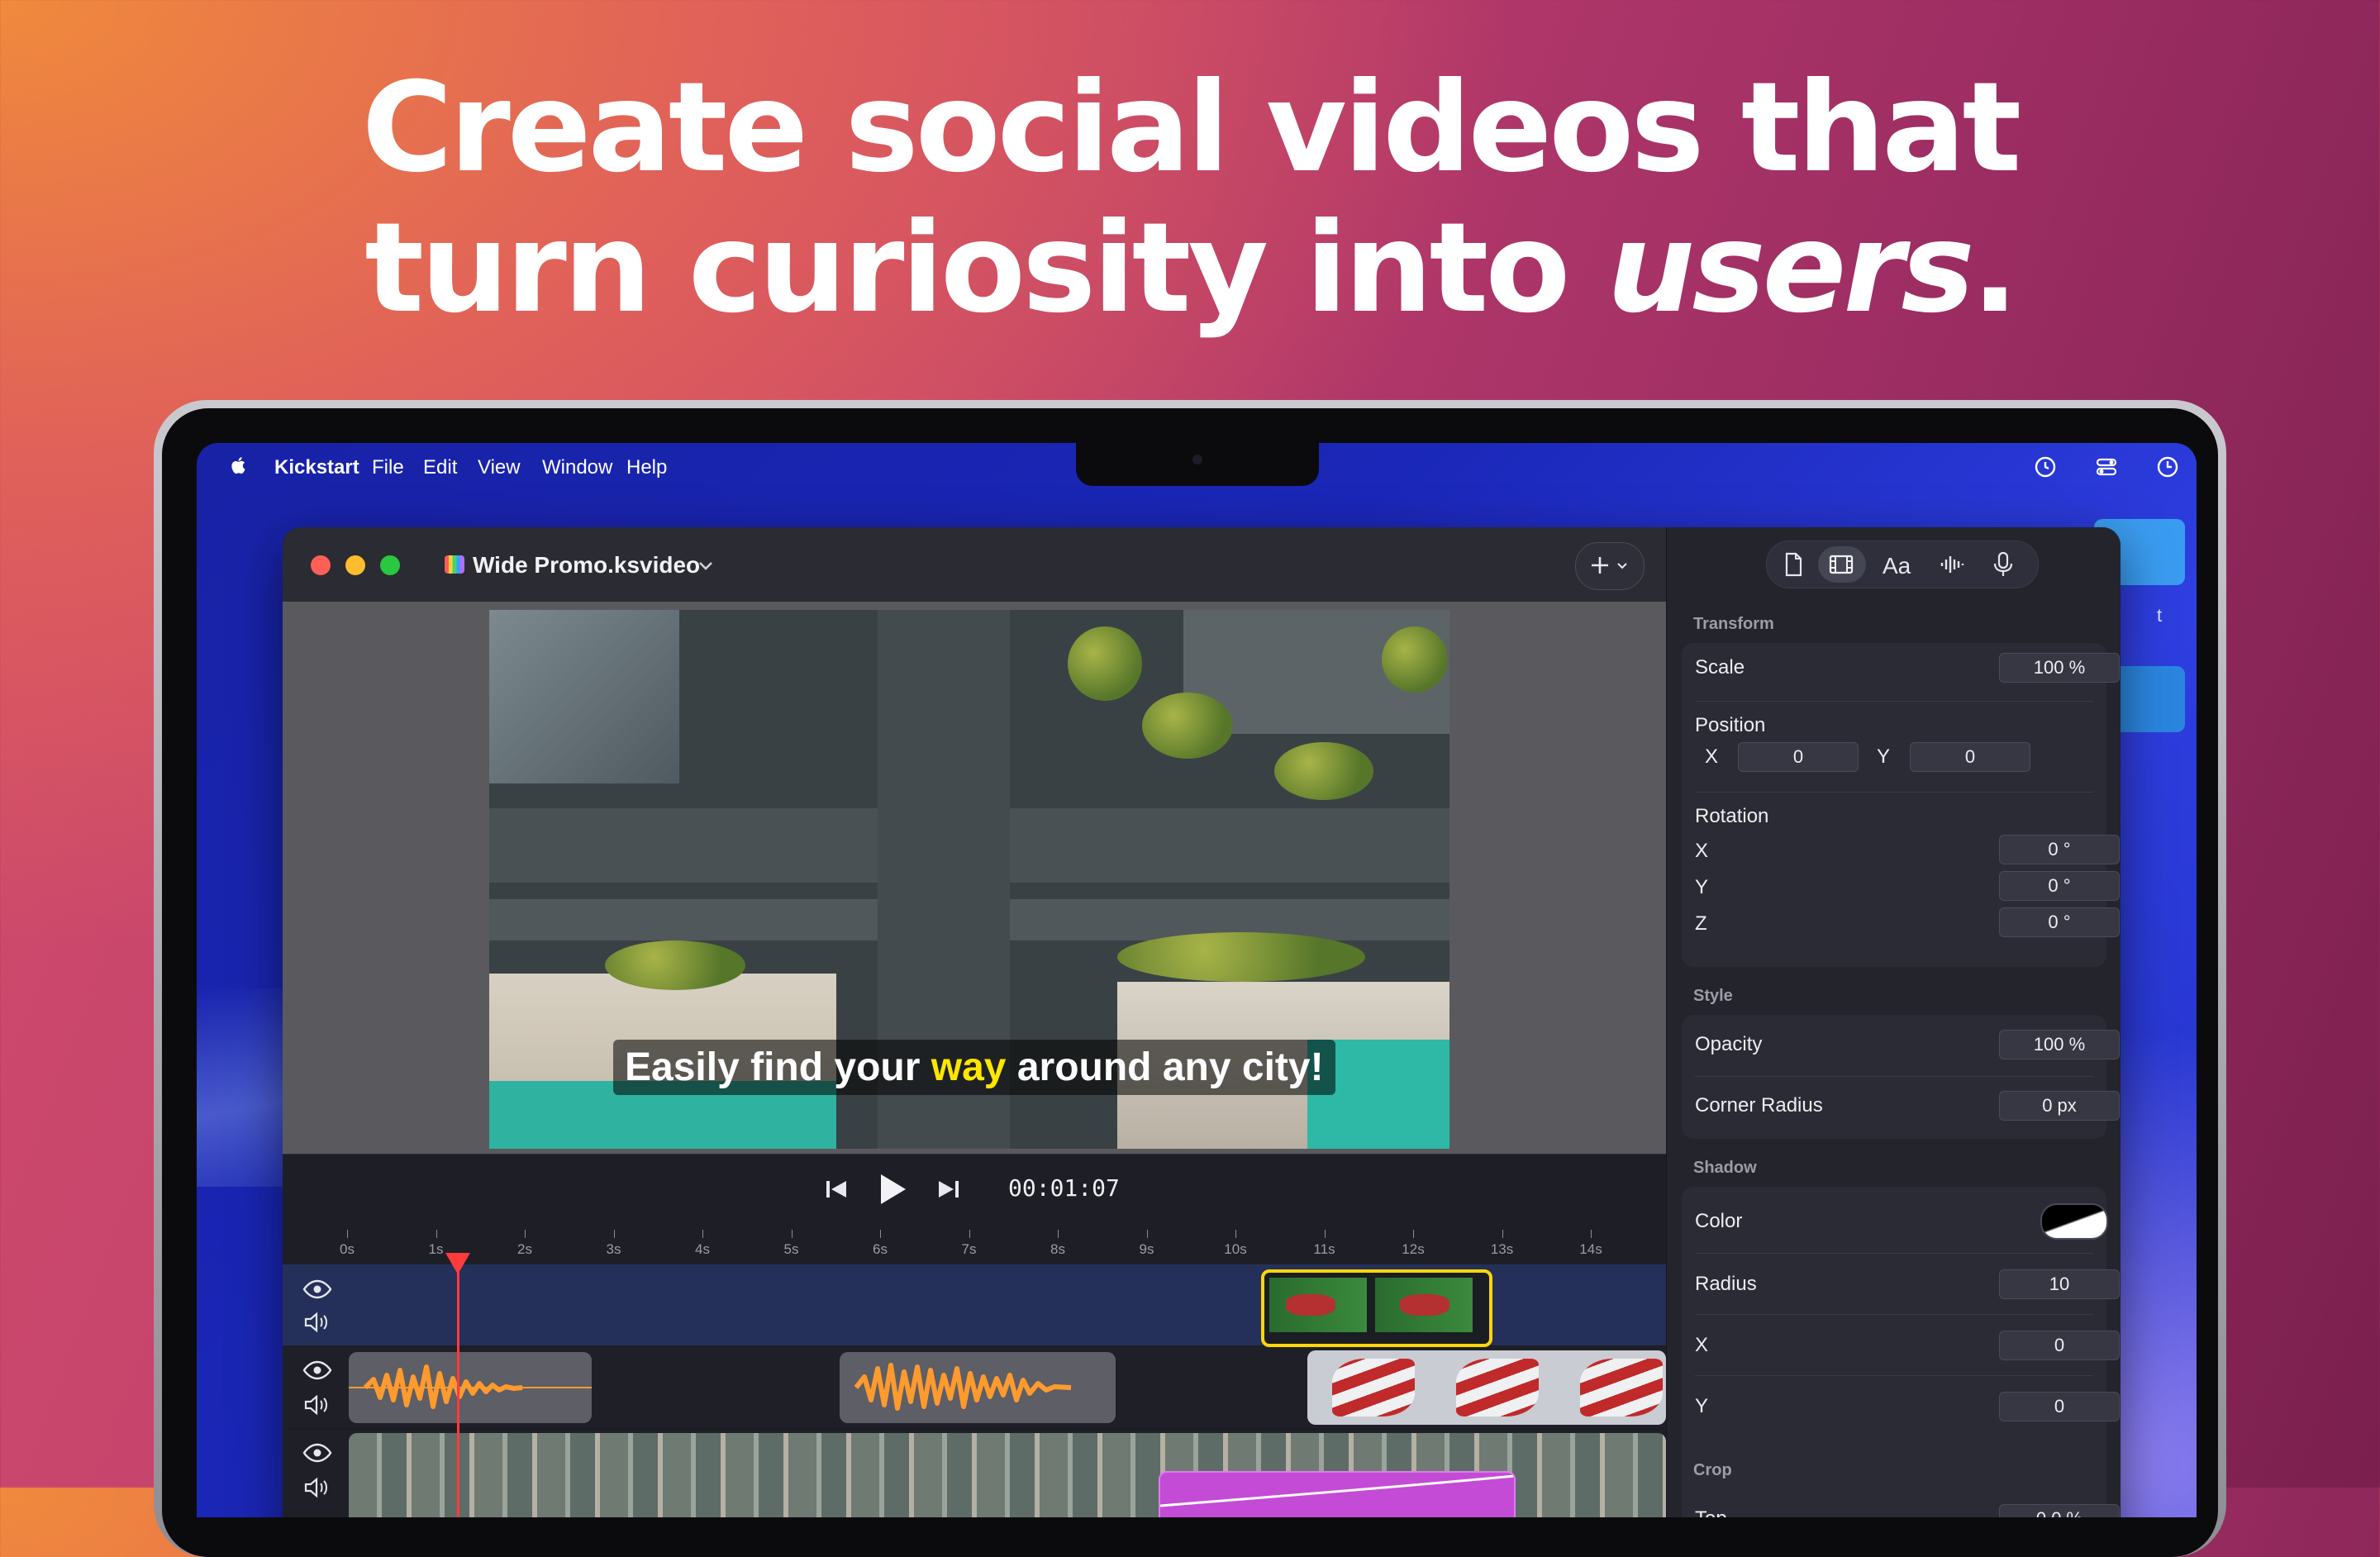  What do you see at coordinates (1793, 564) in the screenshot?
I see `document-icon` at bounding box center [1793, 564].